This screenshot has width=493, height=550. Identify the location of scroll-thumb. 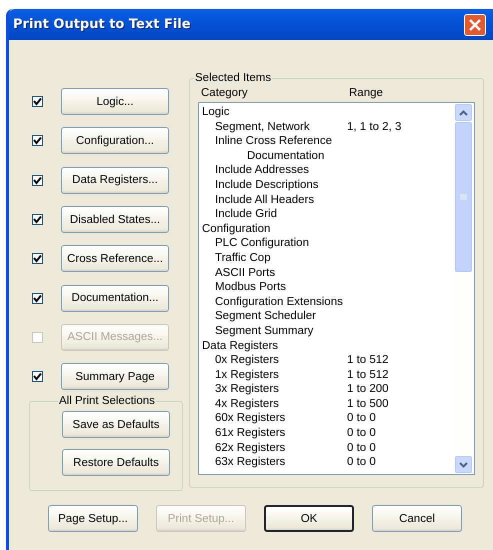
(463, 197).